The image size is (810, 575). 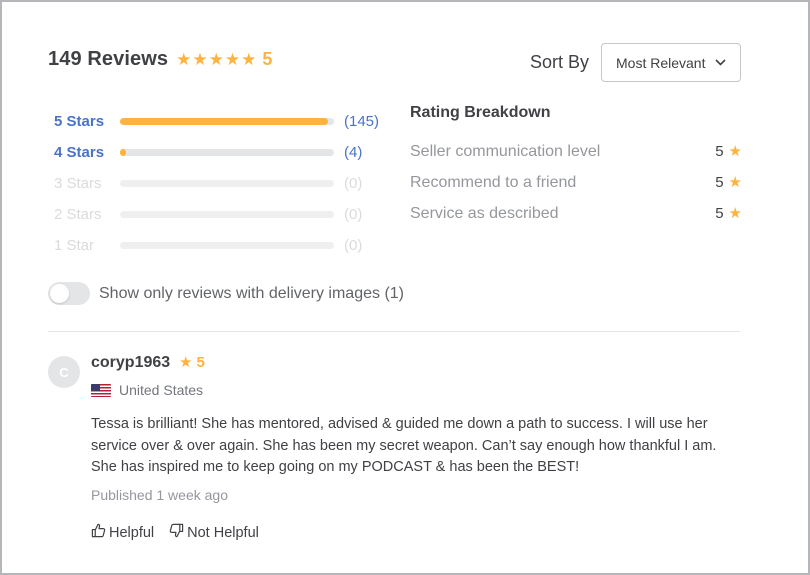 I want to click on breakdown-label: Seller communication level, so click(x=505, y=151).